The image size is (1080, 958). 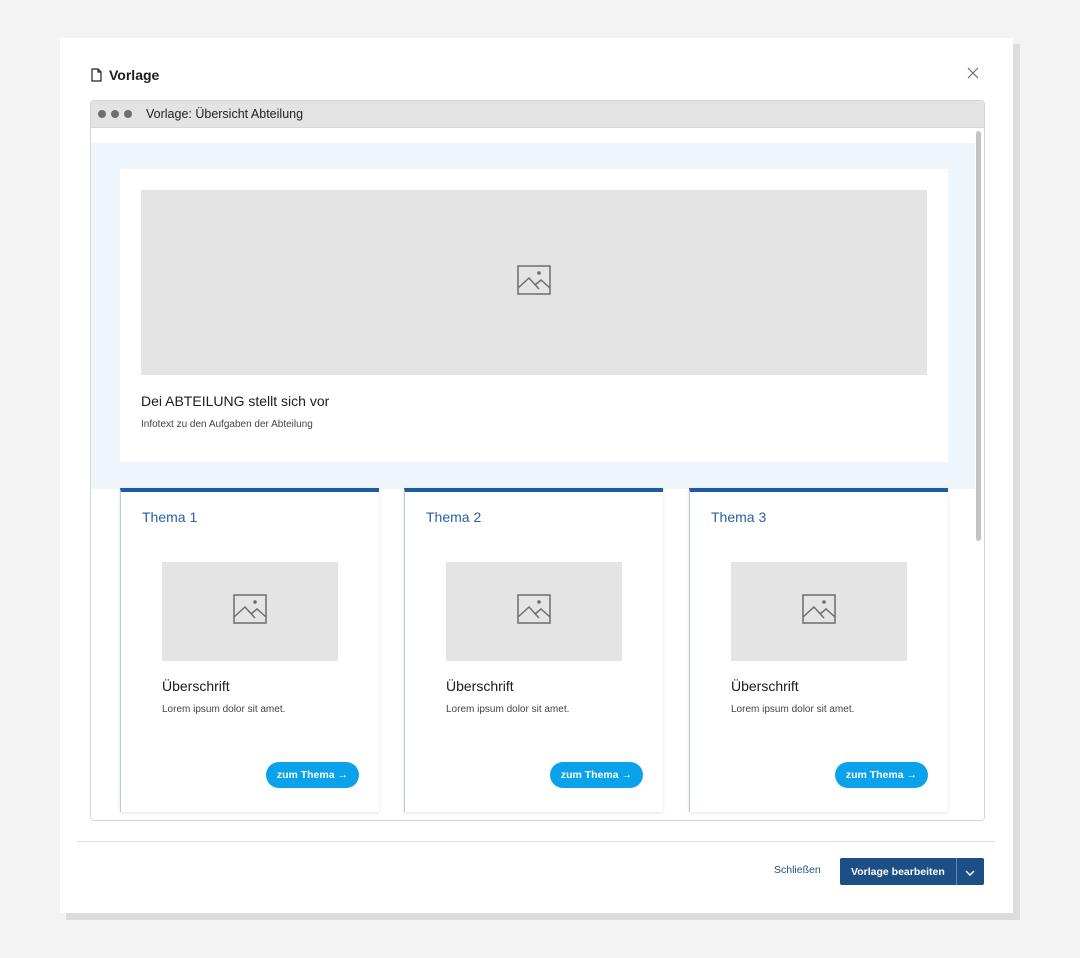 What do you see at coordinates (898, 871) in the screenshot?
I see `edit-template-button: Vorlage bearbeiten` at bounding box center [898, 871].